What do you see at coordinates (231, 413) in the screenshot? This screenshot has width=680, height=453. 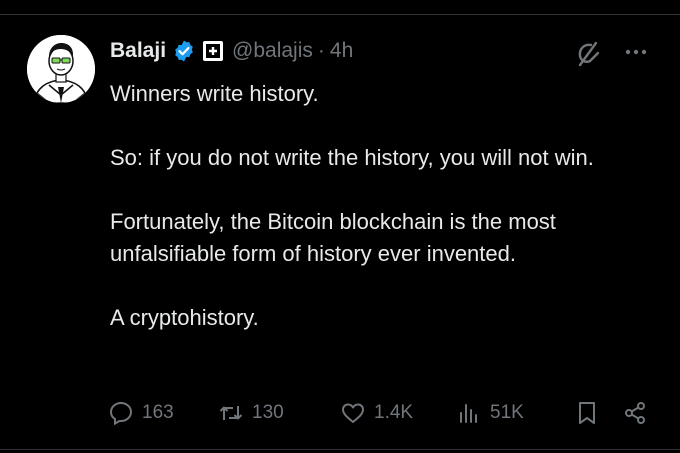 I see `retweet-icon` at bounding box center [231, 413].